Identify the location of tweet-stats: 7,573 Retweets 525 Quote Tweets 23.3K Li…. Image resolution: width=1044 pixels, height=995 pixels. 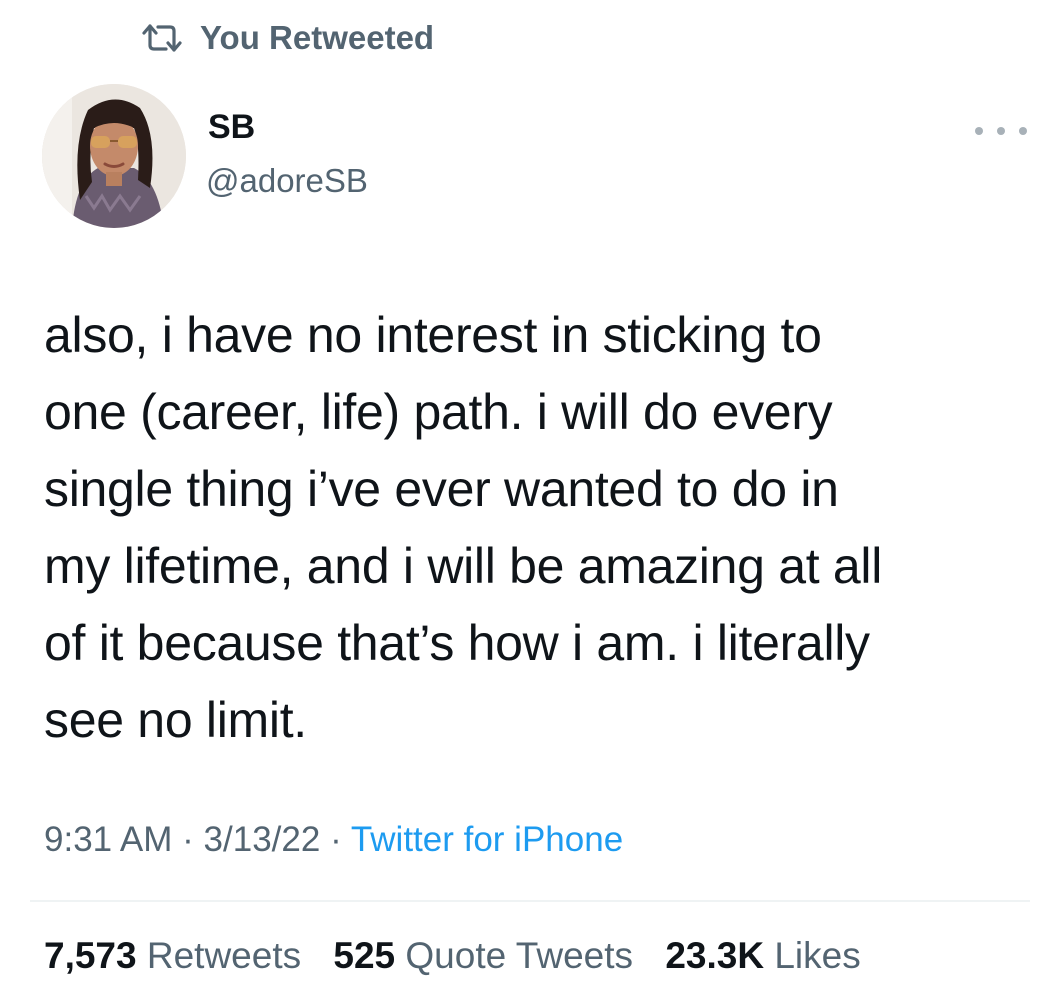
(463, 956).